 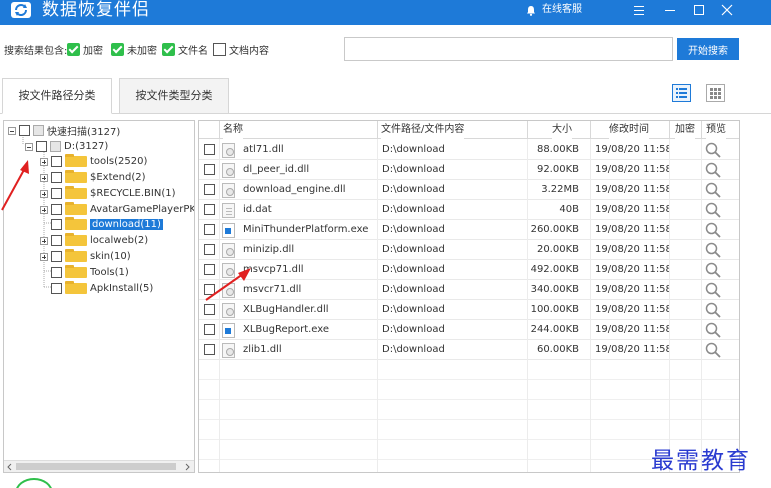 What do you see at coordinates (126, 230) in the screenshot?
I see `annotation-arrows` at bounding box center [126, 230].